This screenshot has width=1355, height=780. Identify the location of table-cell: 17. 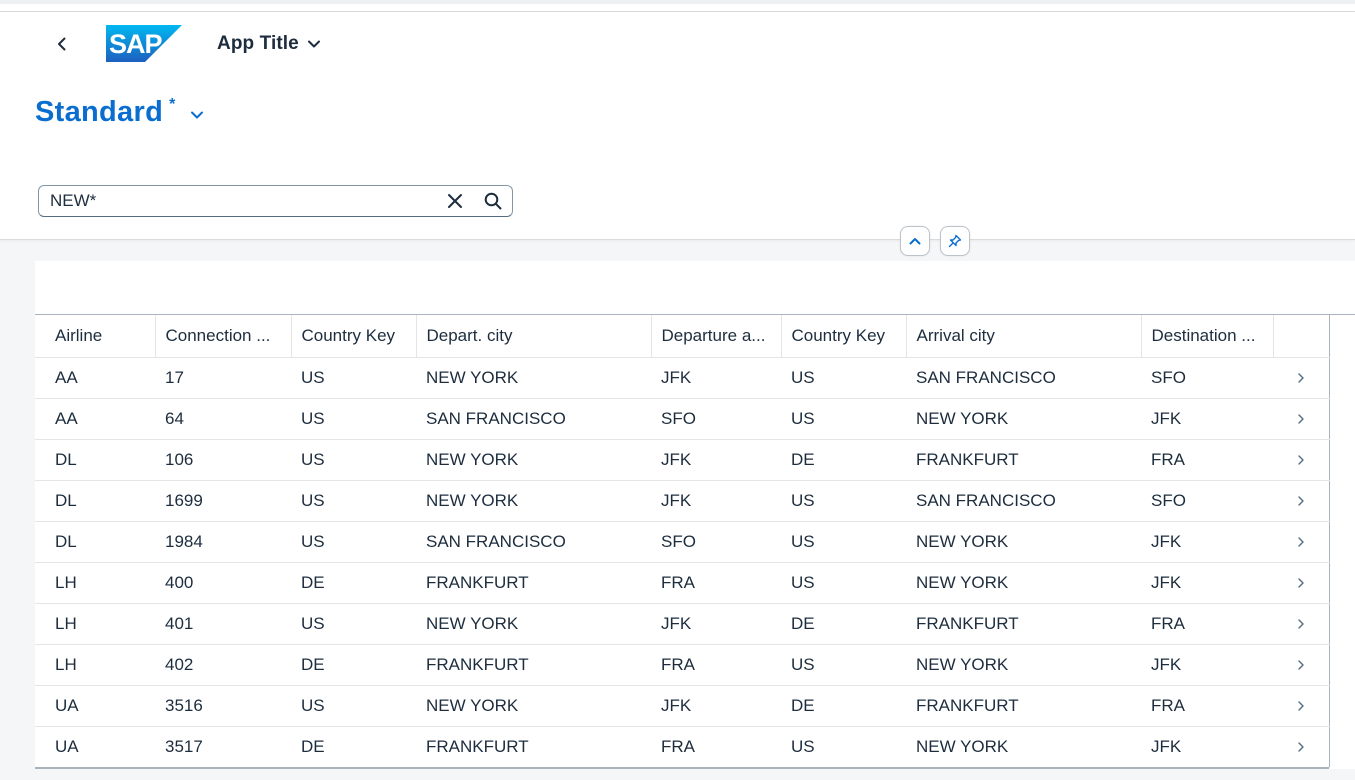
(223, 378).